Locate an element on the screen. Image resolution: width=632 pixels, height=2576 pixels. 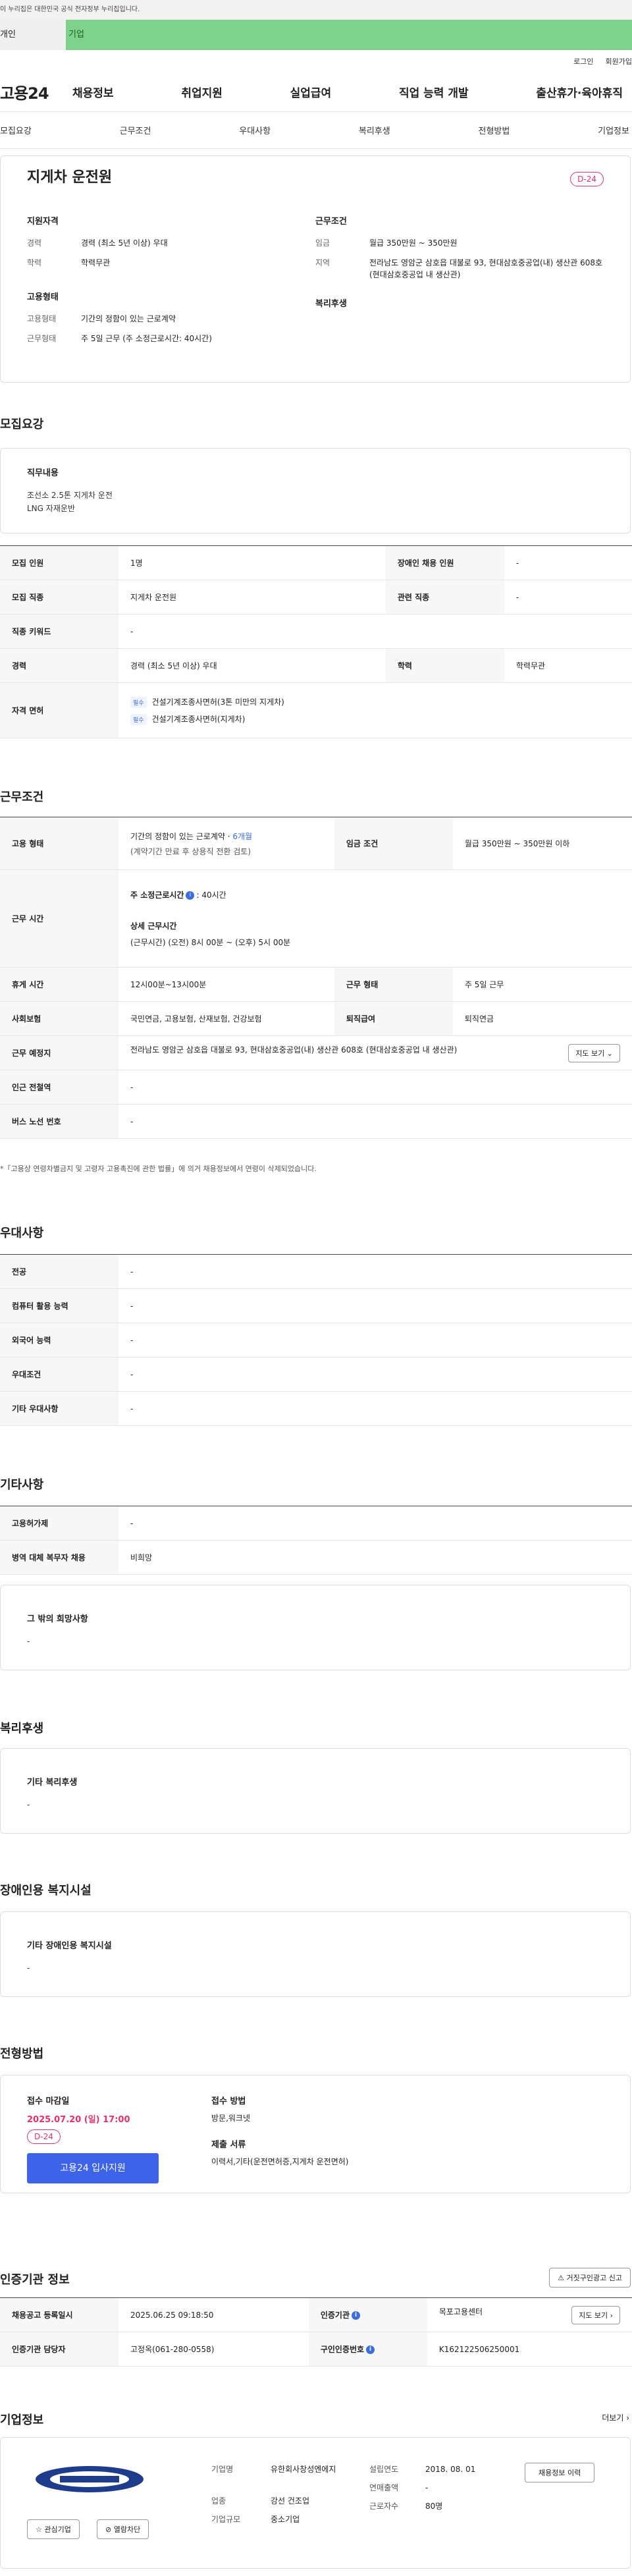
th: 외국어 능력 is located at coordinates (59, 1340).